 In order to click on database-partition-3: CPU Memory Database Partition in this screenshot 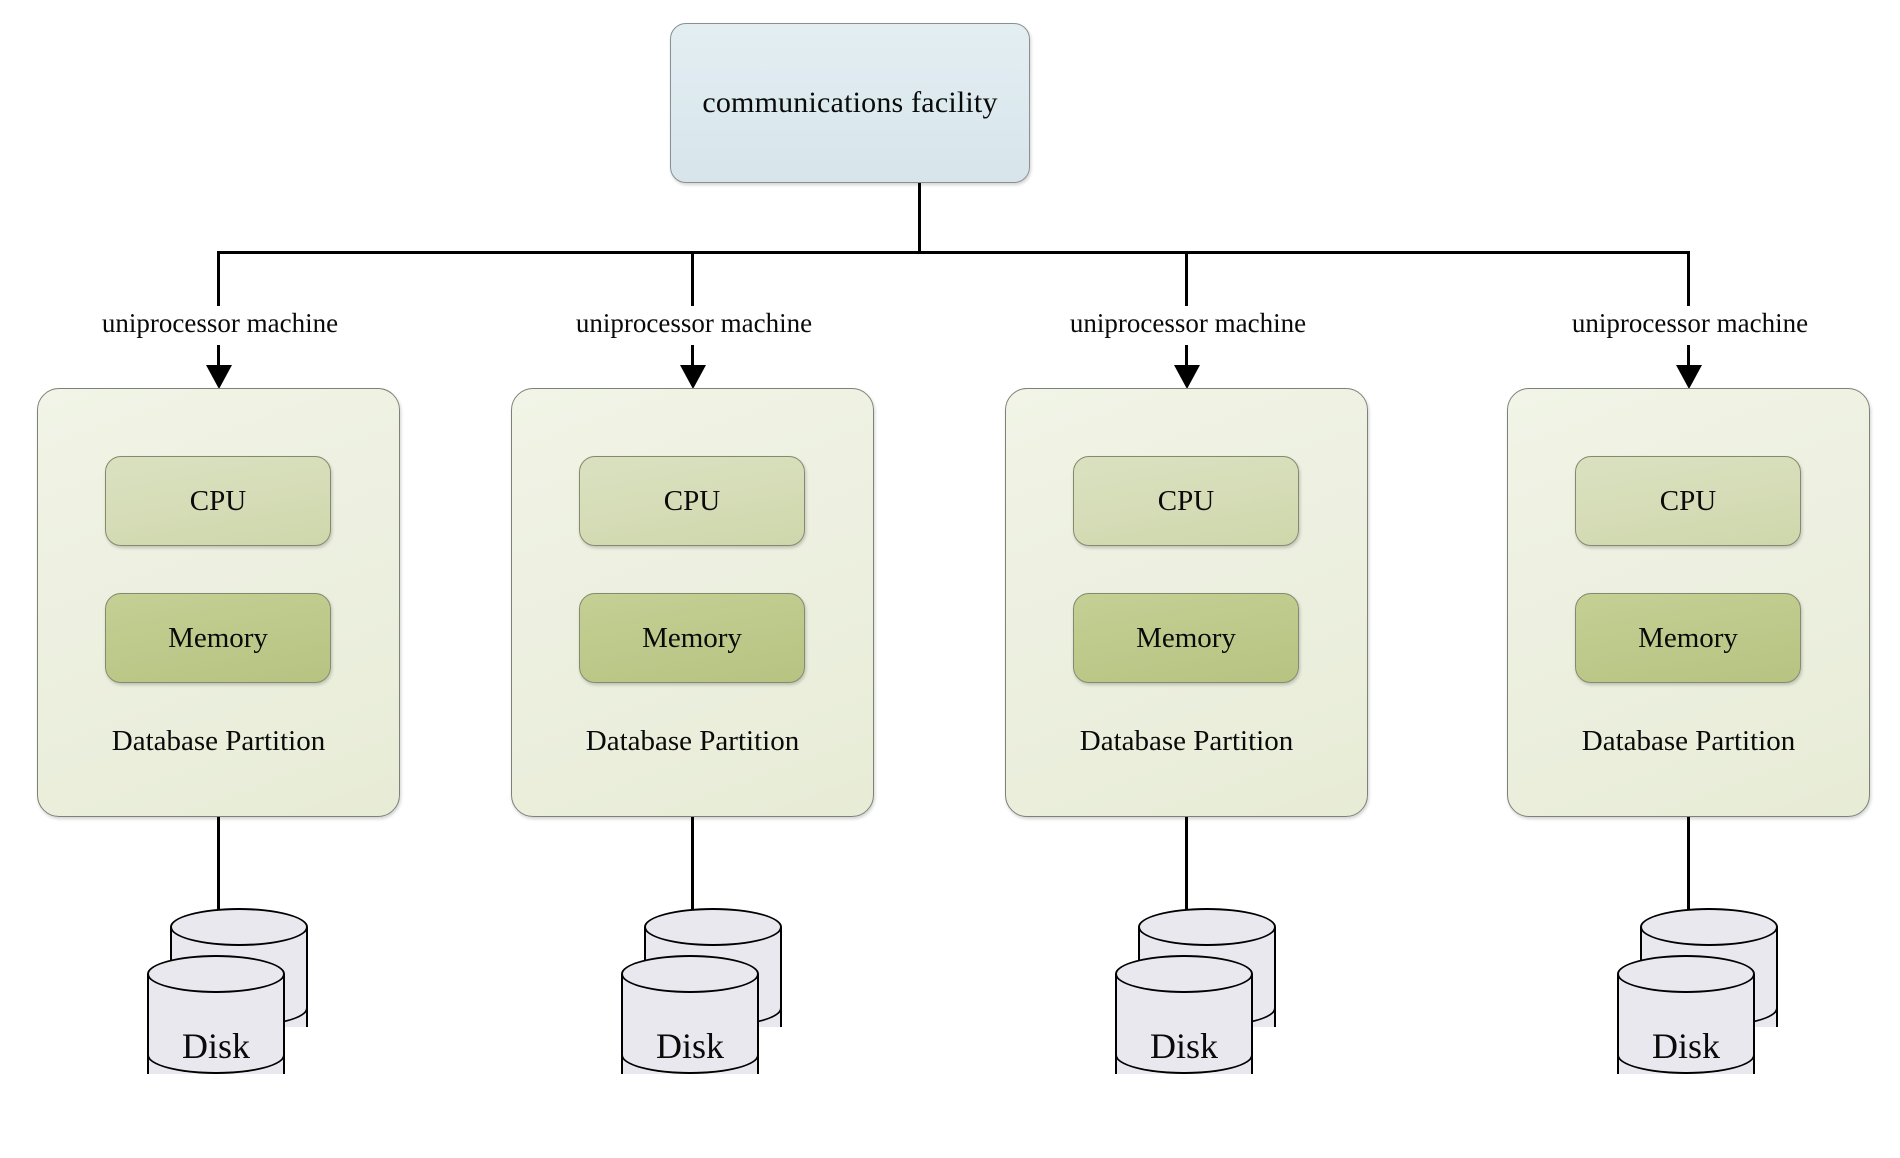, I will do `click(1186, 602)`.